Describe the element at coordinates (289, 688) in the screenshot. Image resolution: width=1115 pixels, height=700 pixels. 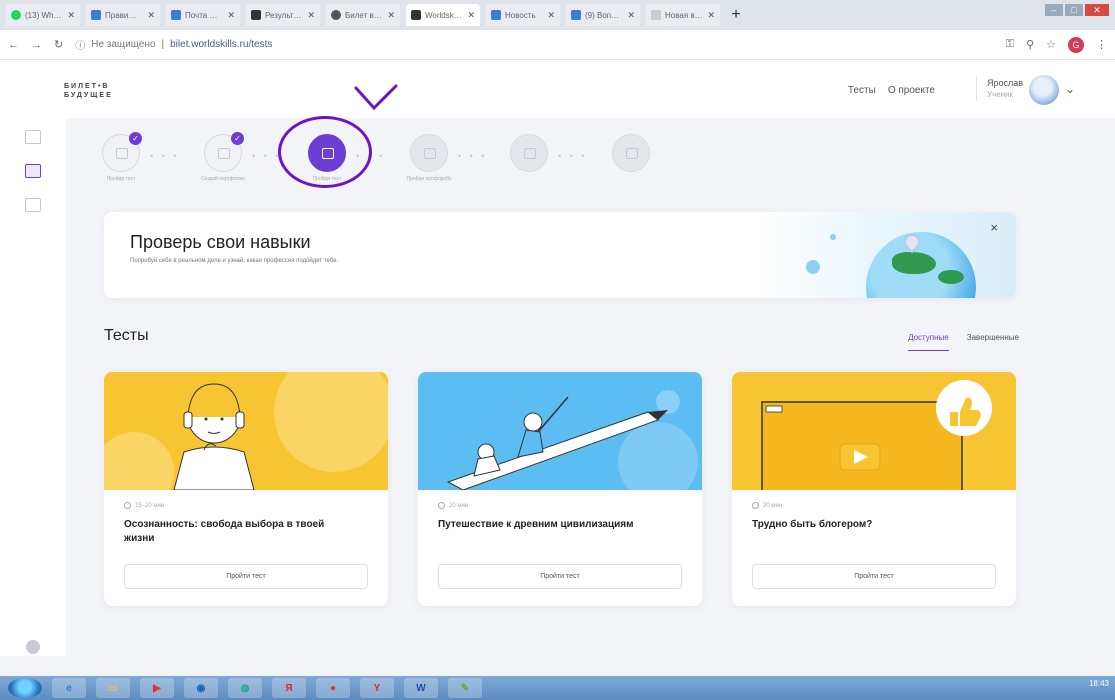
I see `taskbar-app-yandex-icon: Я` at that location.